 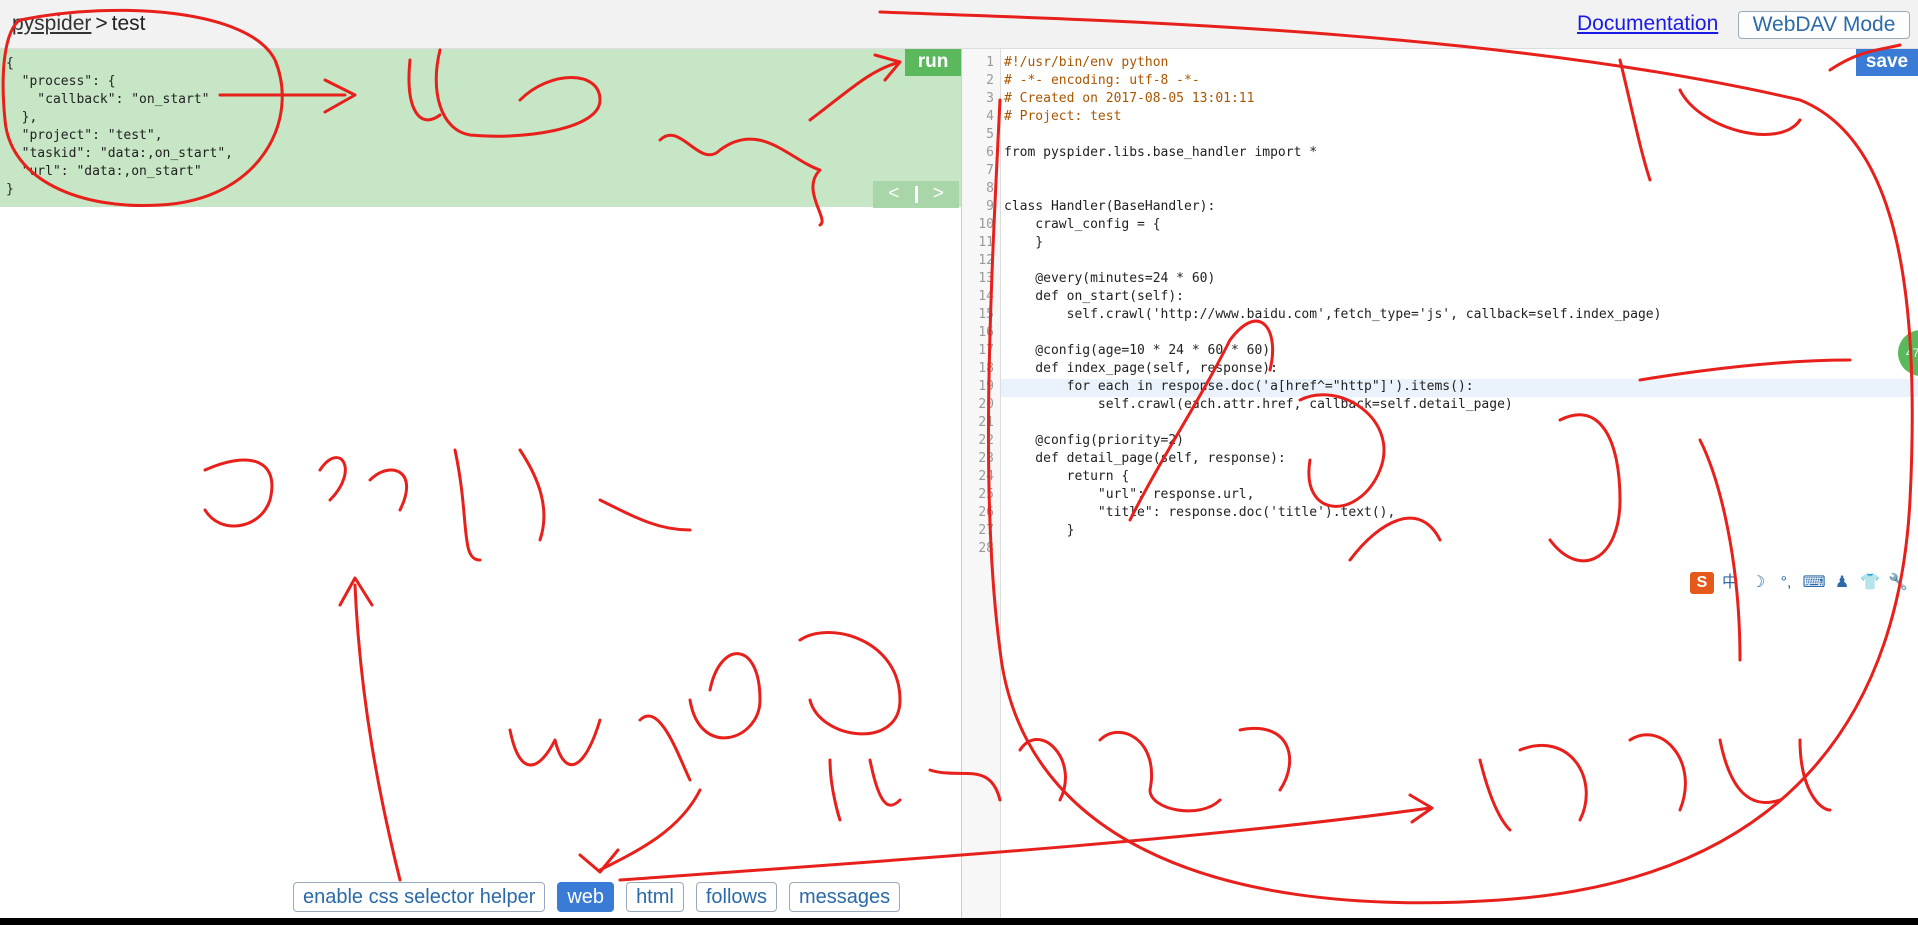 What do you see at coordinates (990, 206) in the screenshot?
I see `line-number: 9` at bounding box center [990, 206].